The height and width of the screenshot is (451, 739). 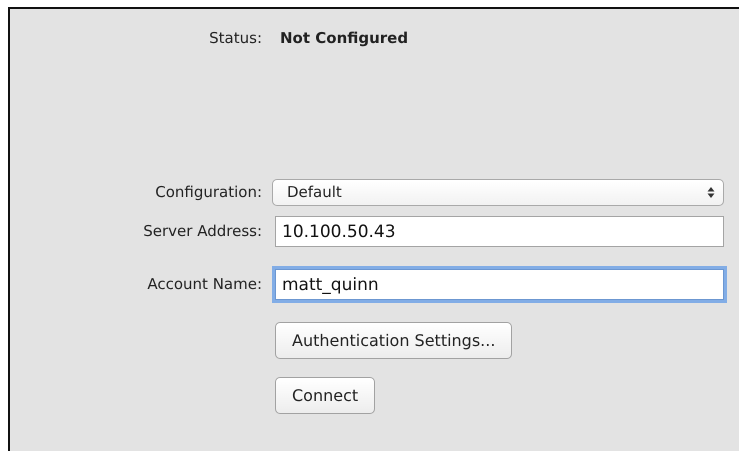 I want to click on stepper-arrows-icon, so click(x=711, y=192).